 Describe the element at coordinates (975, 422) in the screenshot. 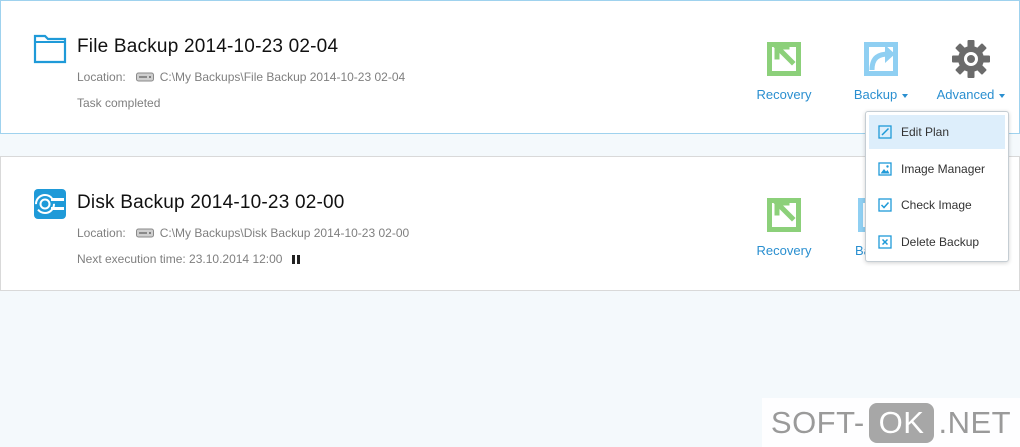

I see `watermark-suffix: .NET` at that location.